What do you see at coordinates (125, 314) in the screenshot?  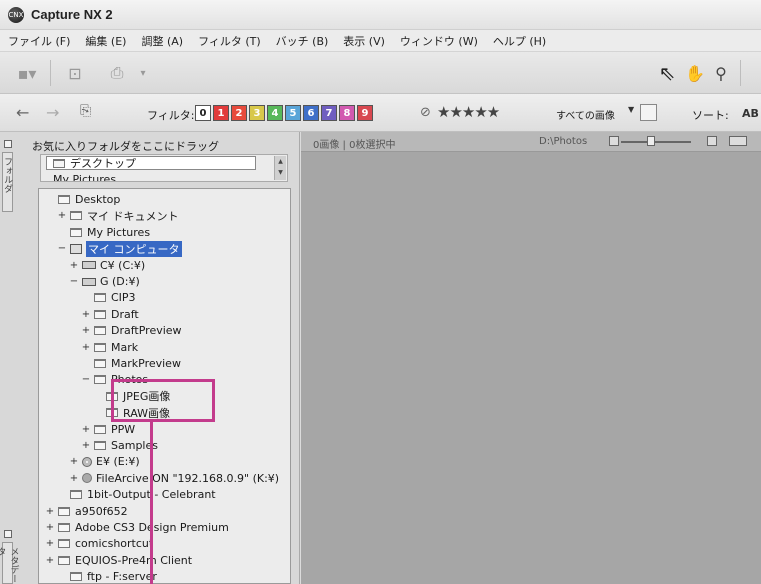 I see `tree-item-label: Draft` at bounding box center [125, 314].